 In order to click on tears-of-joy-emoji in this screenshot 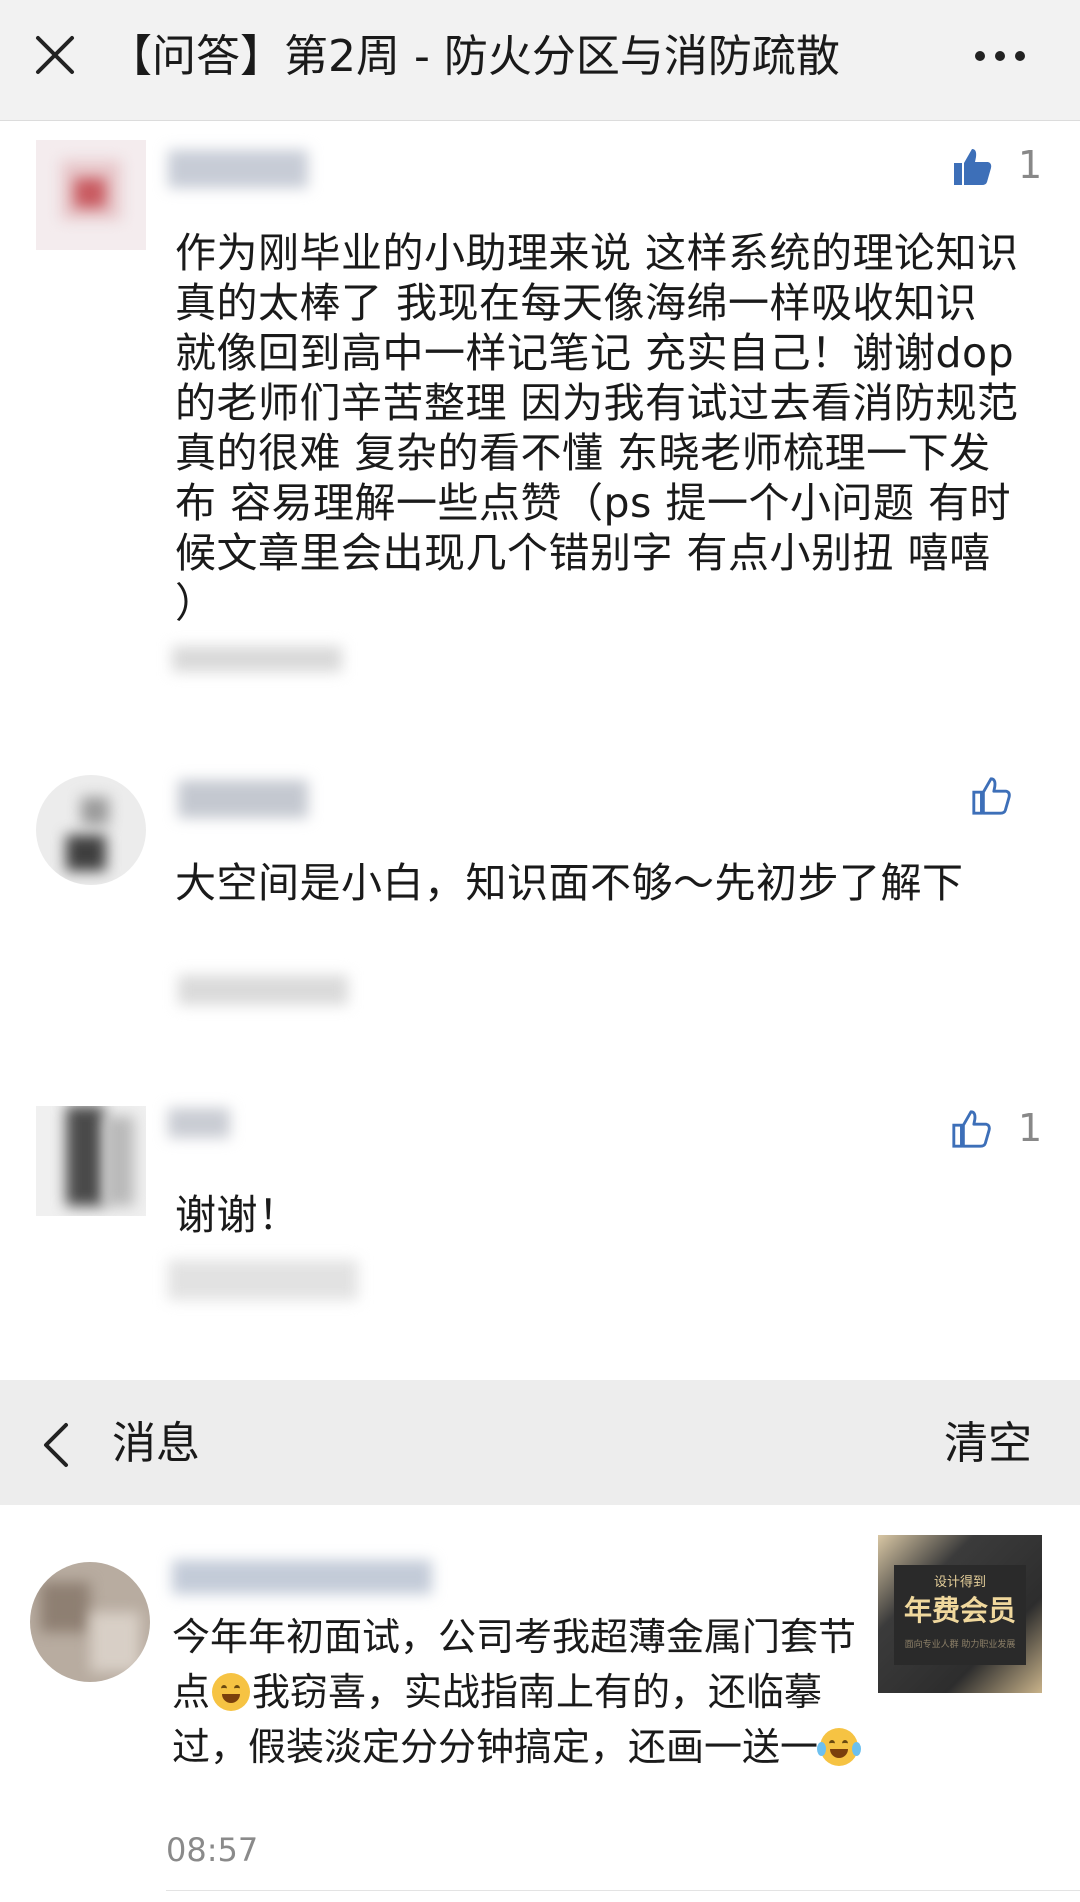, I will do `click(839, 1747)`.